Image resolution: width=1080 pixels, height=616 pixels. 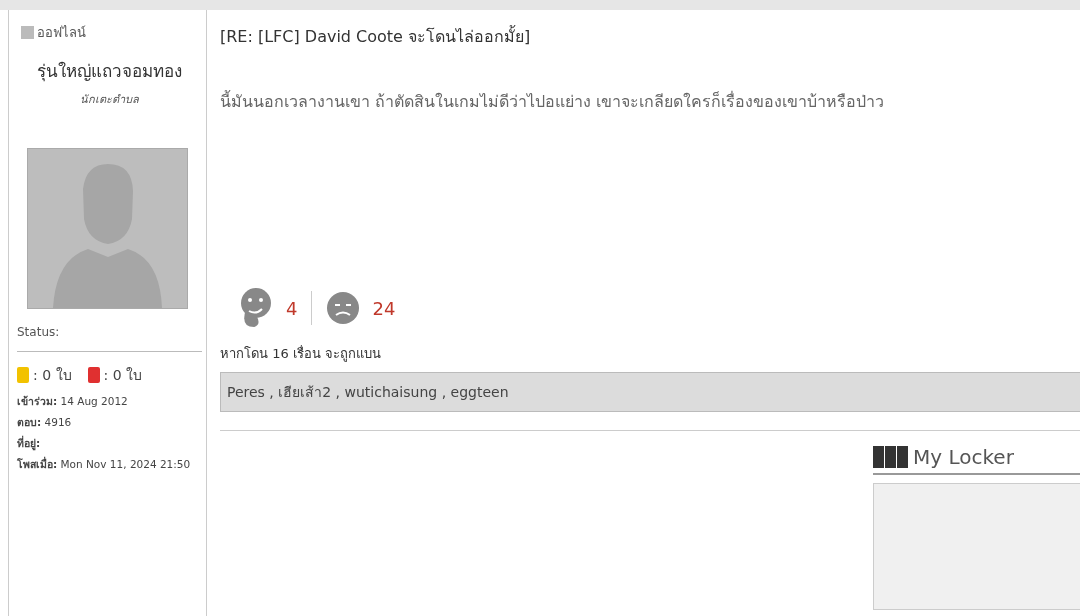 I want to click on status-text: Status:, so click(x=39, y=332).